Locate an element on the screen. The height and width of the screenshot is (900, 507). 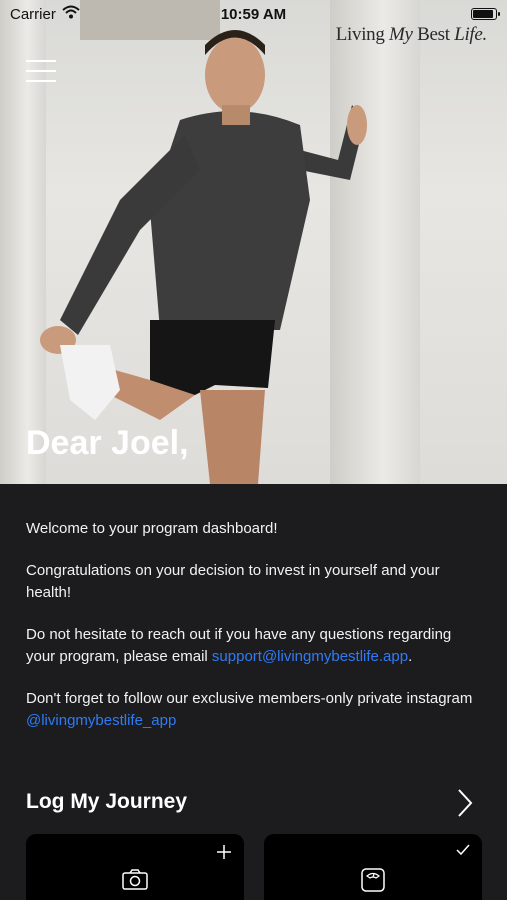
instagram-link: @livingmybestlife_app is located at coordinates (101, 720).